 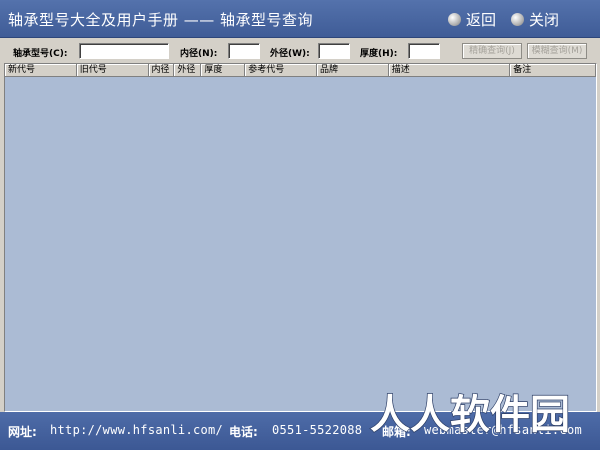 I want to click on back-button: 返回, so click(x=472, y=19).